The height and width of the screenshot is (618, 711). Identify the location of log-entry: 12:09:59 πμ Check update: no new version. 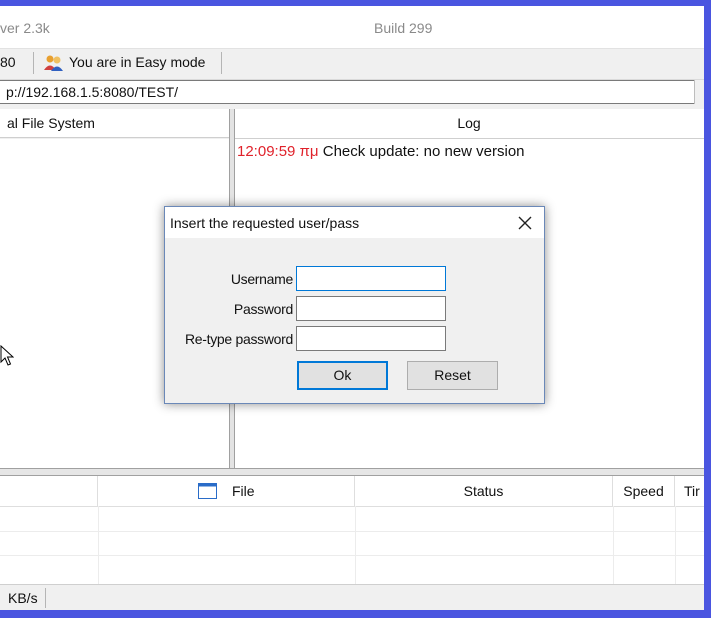
(381, 151).